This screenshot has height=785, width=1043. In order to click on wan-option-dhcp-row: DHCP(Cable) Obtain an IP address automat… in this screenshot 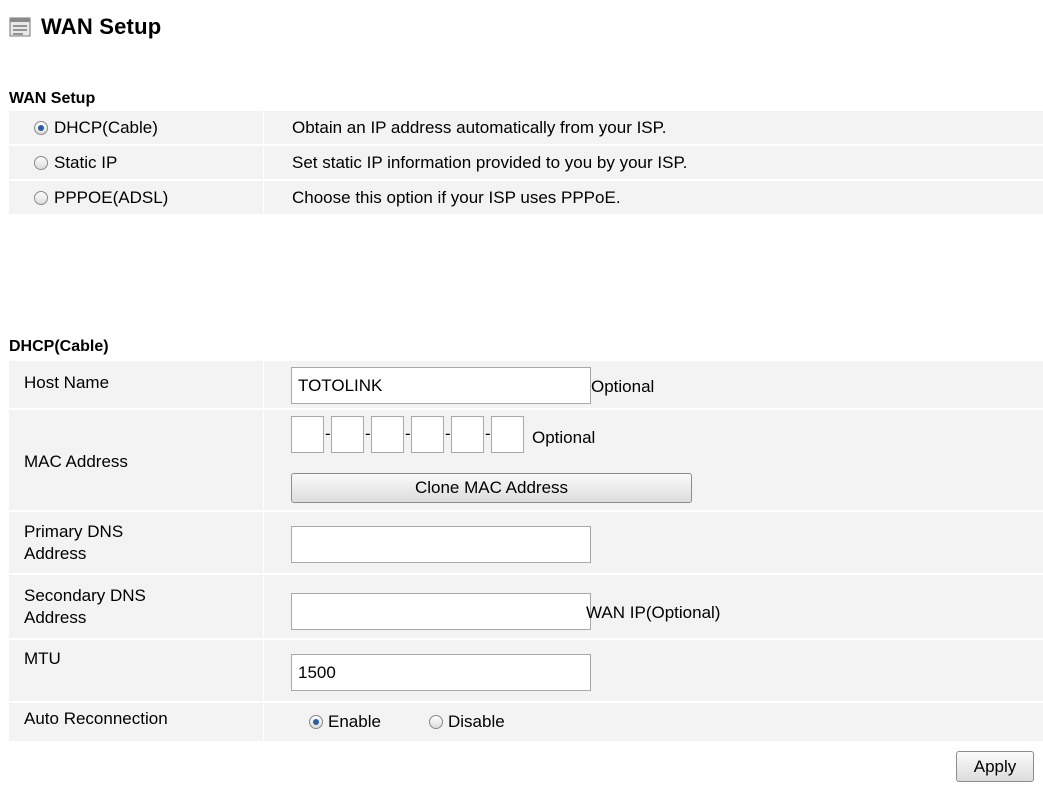, I will do `click(526, 128)`.